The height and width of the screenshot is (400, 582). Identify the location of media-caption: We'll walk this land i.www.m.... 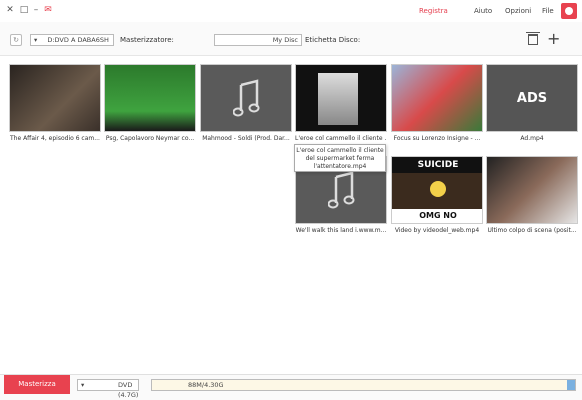
(341, 230).